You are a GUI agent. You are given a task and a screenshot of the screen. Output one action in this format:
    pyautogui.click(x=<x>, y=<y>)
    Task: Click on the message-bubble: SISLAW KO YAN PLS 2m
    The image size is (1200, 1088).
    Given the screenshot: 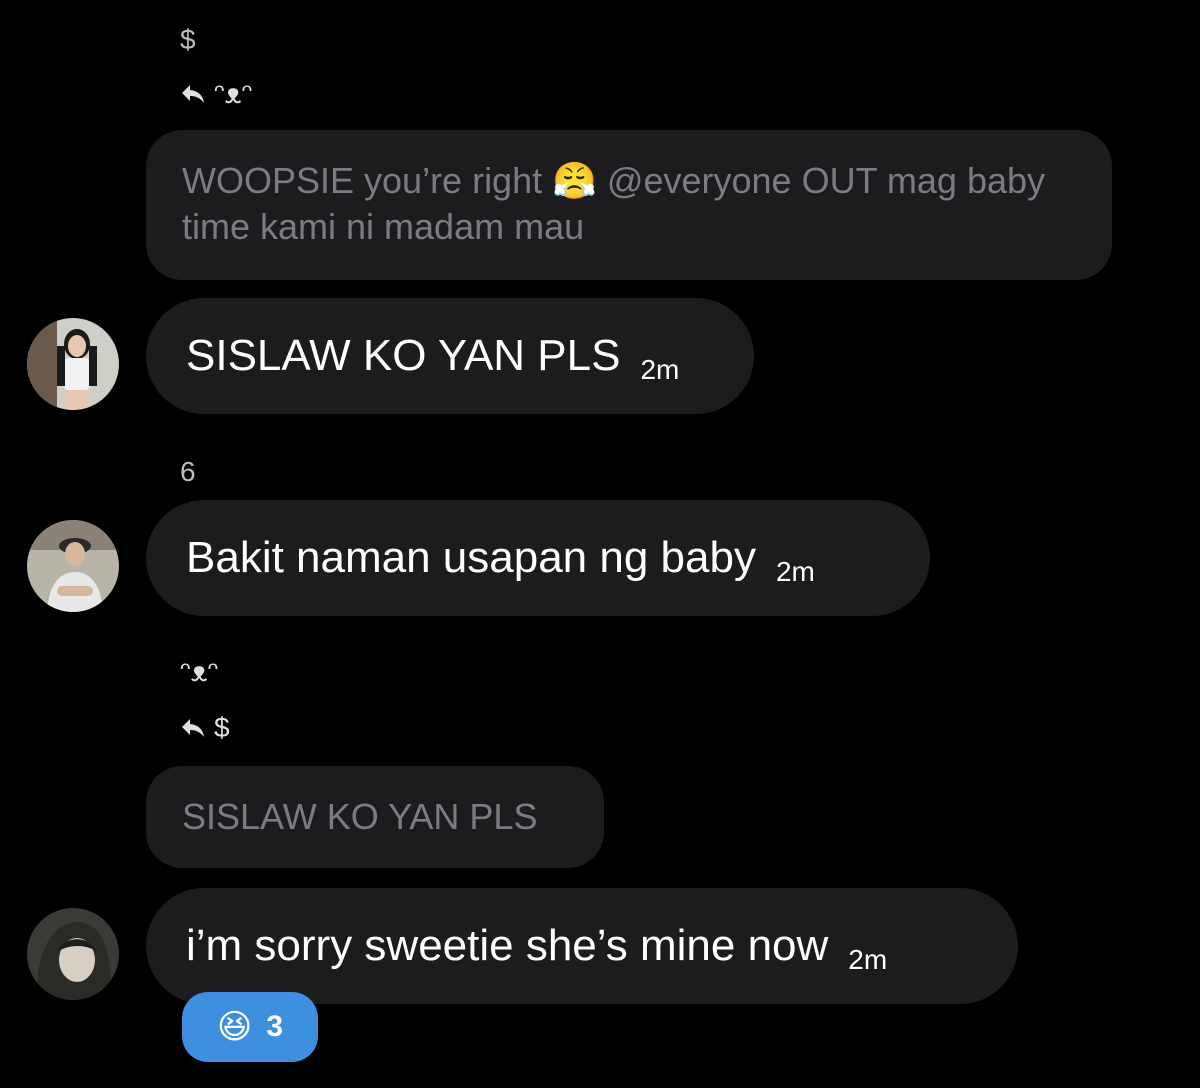 What is the action you would take?
    pyautogui.click(x=450, y=356)
    